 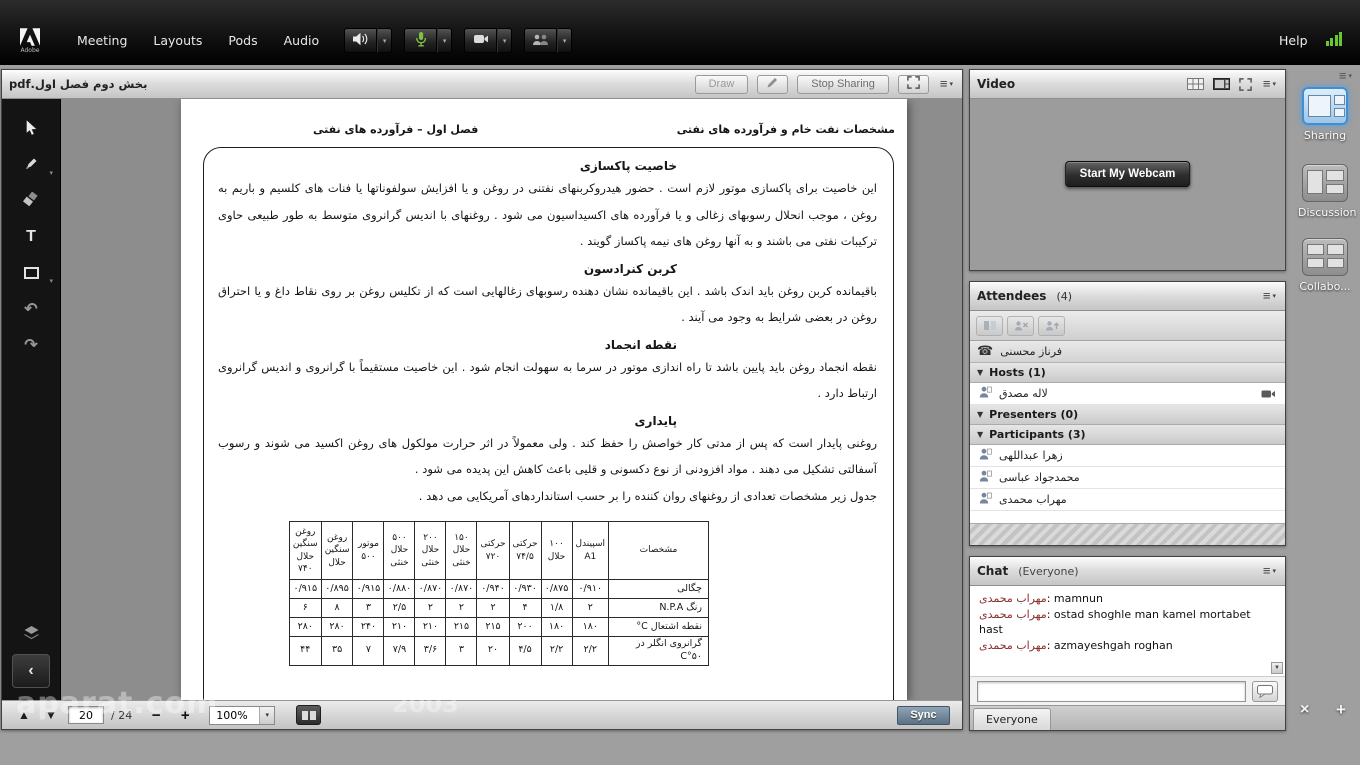 What do you see at coordinates (1127, 456) in the screenshot?
I see `attendee-row: زهرا عبداللهی` at bounding box center [1127, 456].